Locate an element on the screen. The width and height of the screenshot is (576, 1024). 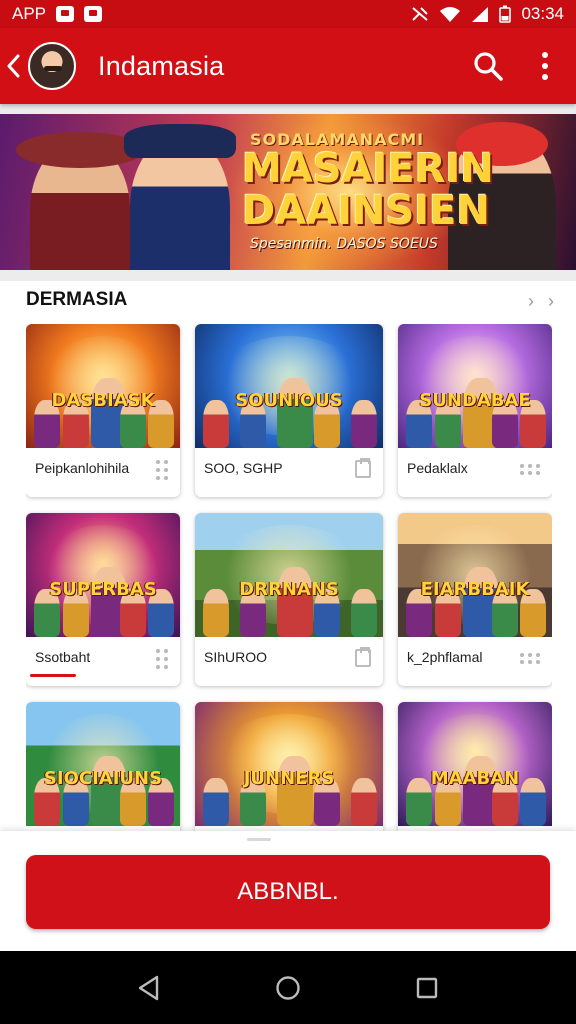
game-thumbnail: SOUNIOUS is located at coordinates (289, 386).